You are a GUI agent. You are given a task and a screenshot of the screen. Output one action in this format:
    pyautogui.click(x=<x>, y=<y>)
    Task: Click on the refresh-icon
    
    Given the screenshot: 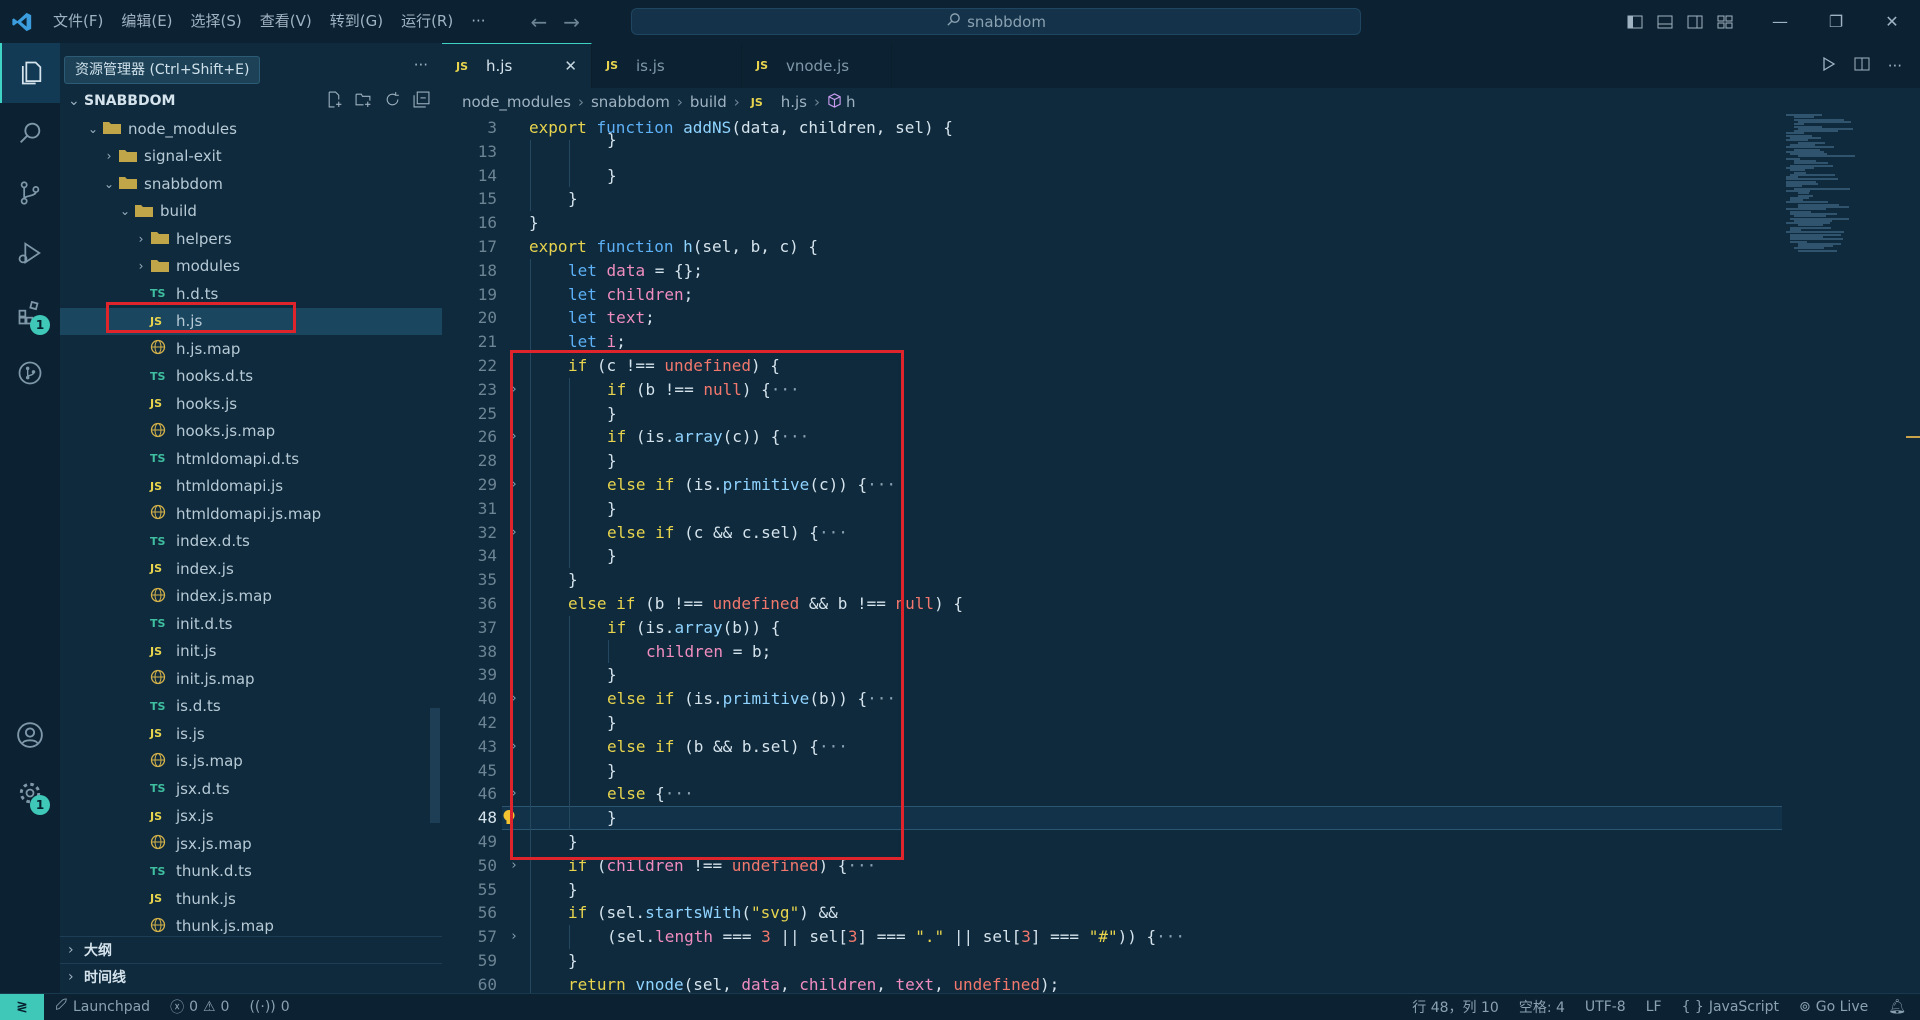 What is the action you would take?
    pyautogui.click(x=392, y=101)
    